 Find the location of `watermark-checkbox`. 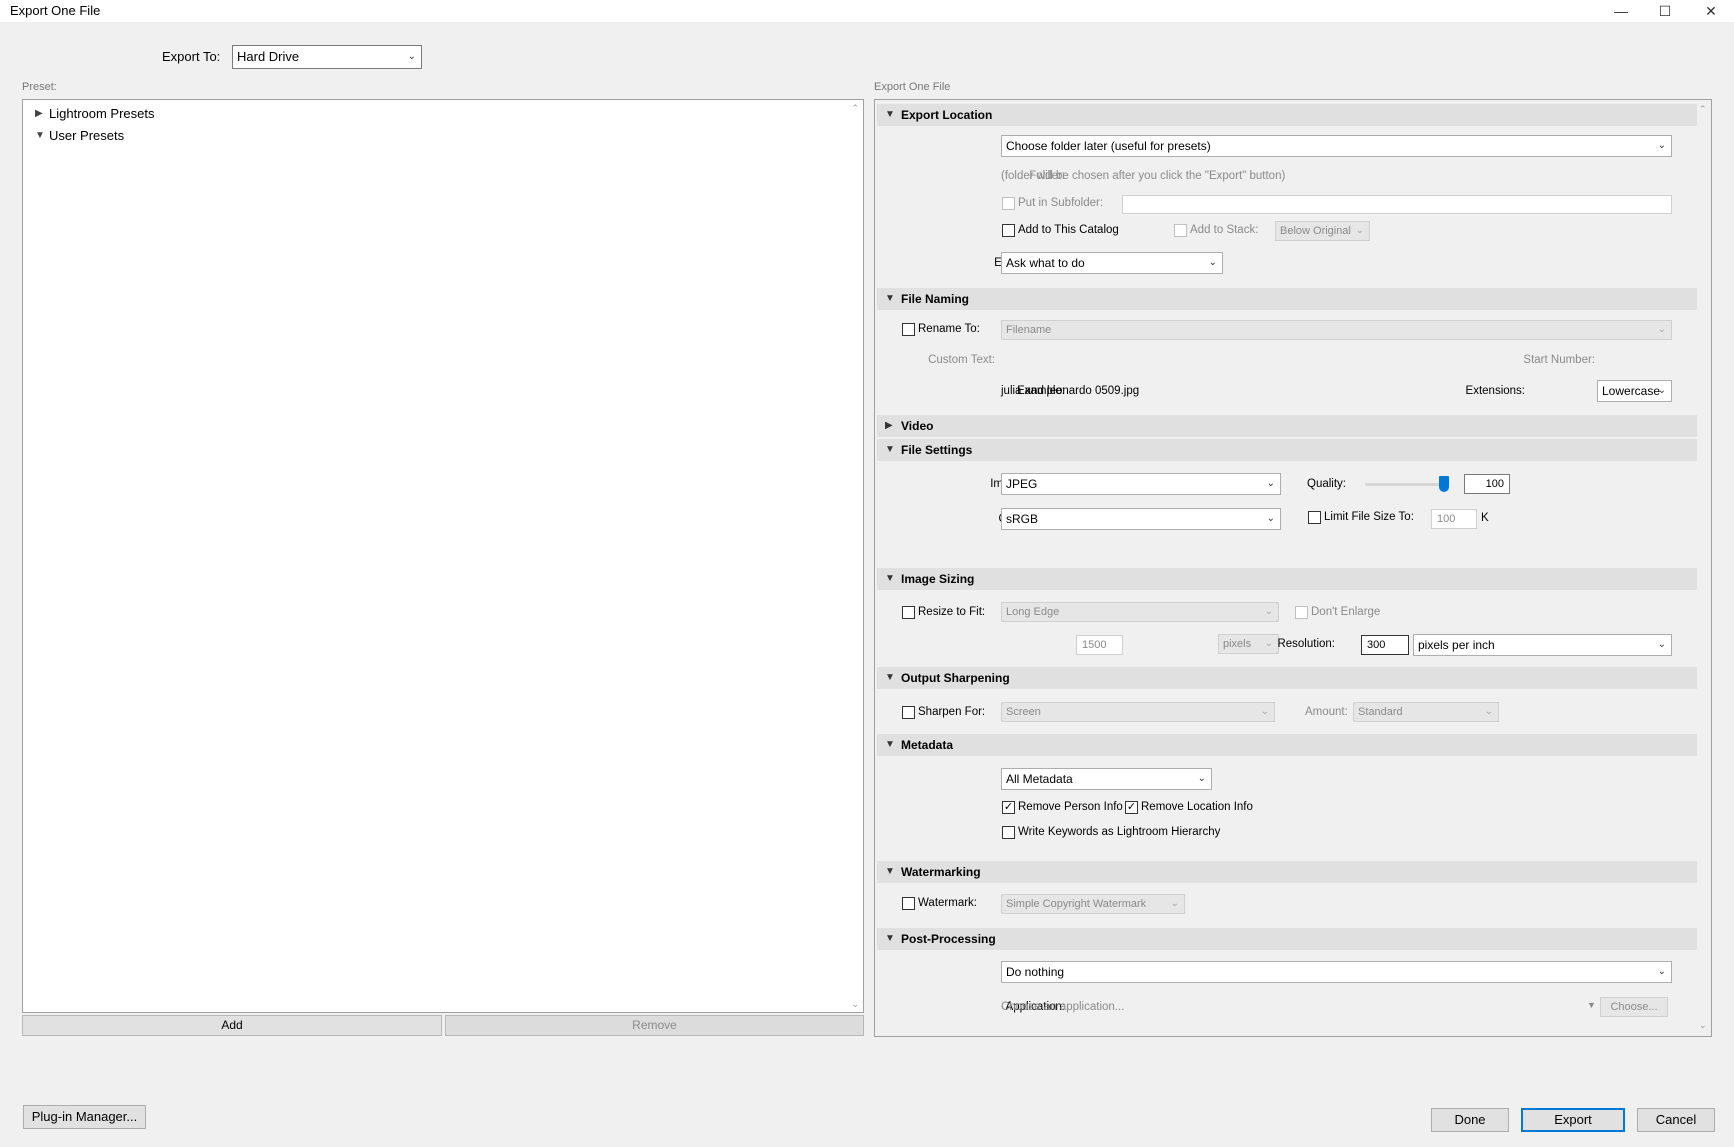

watermark-checkbox is located at coordinates (908, 903).